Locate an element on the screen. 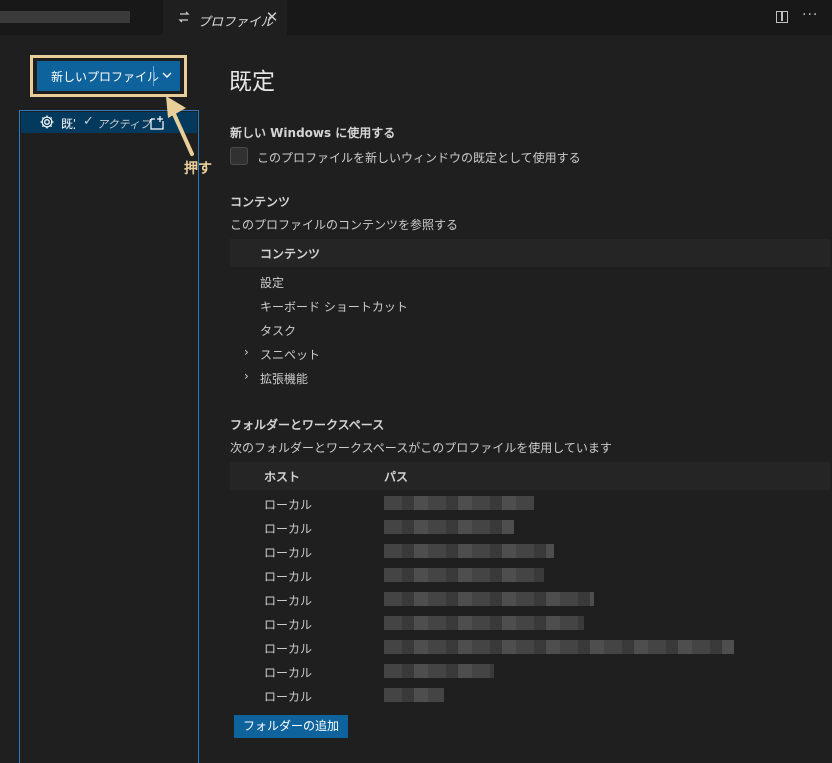 The height and width of the screenshot is (763, 832). add-folder-button: フォルダーの追加 is located at coordinates (291, 726).